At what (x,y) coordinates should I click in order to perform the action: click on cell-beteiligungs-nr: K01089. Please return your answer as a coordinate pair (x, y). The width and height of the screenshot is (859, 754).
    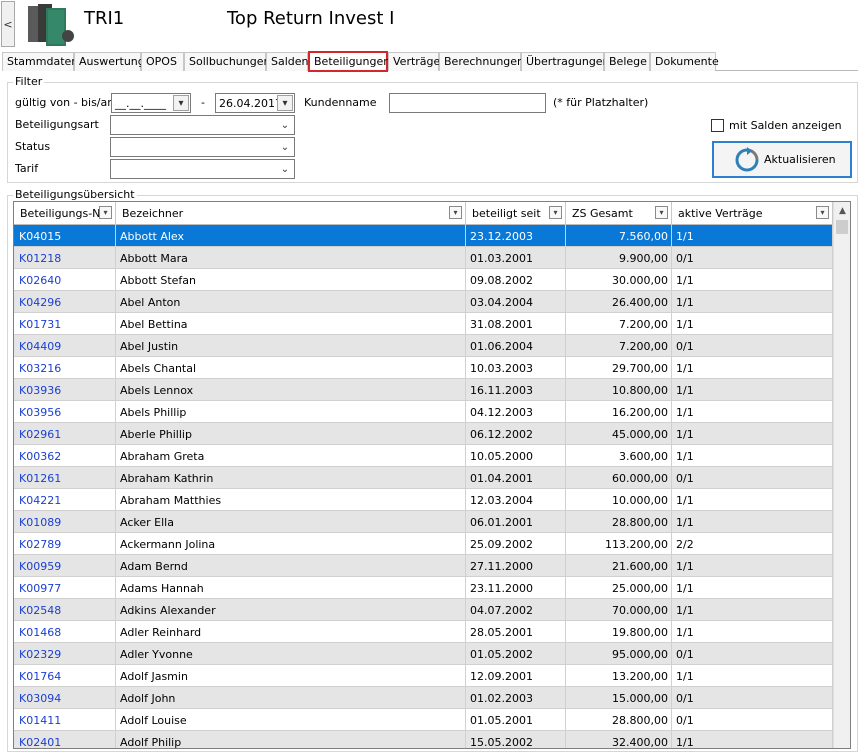
    Looking at the image, I should click on (65, 522).